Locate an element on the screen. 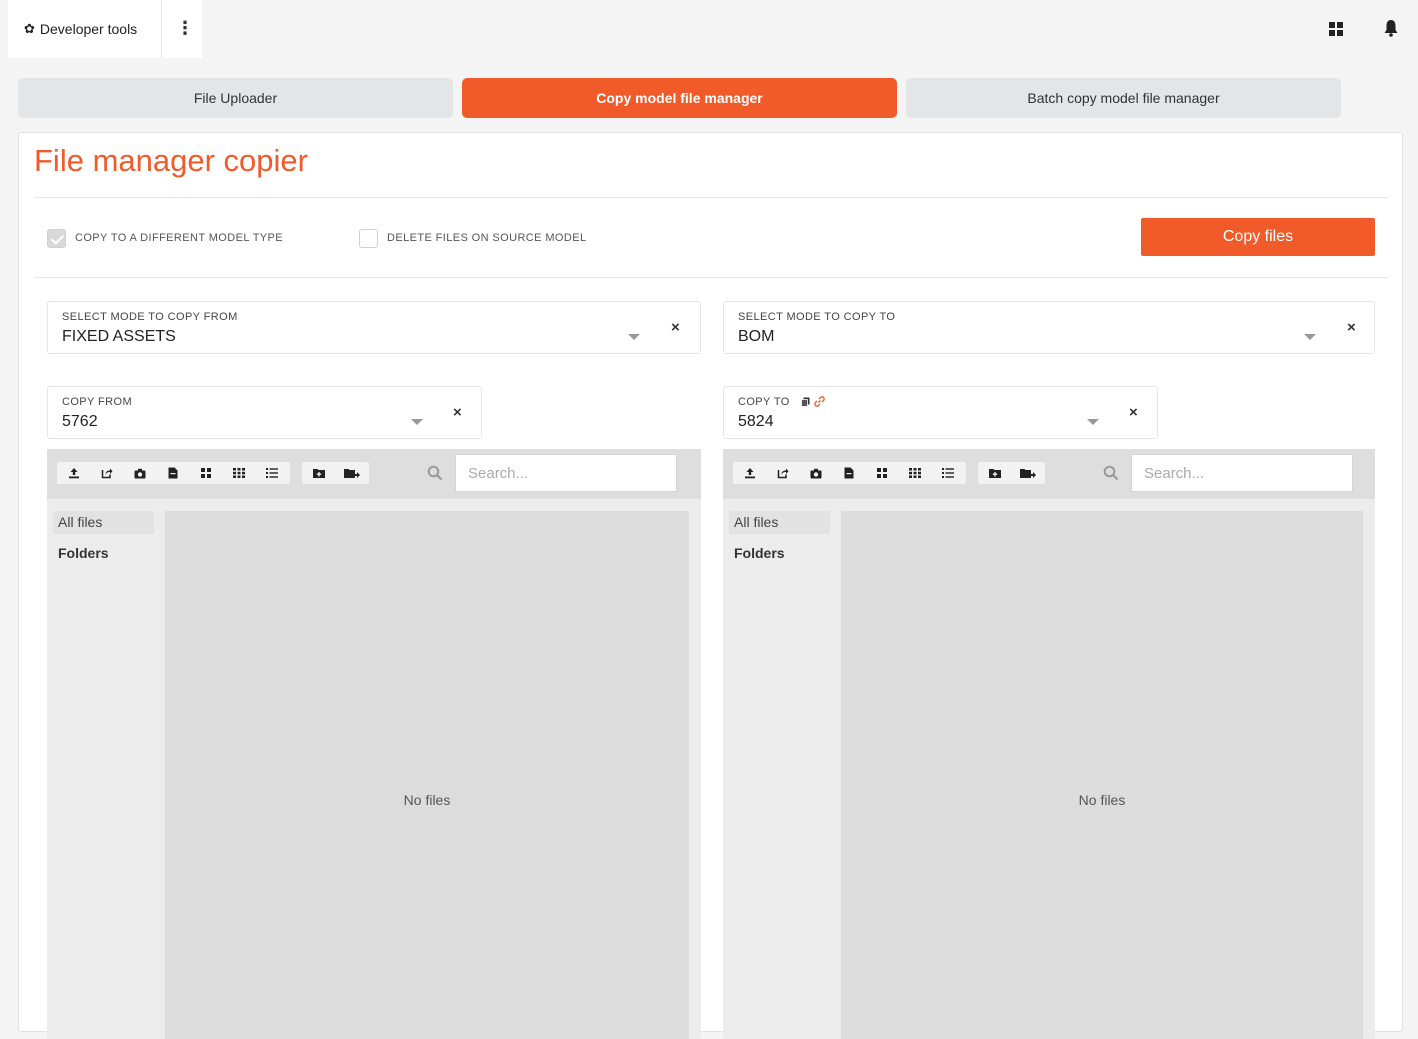 This screenshot has width=1418, height=1039. copy-icon is located at coordinates (805, 402).